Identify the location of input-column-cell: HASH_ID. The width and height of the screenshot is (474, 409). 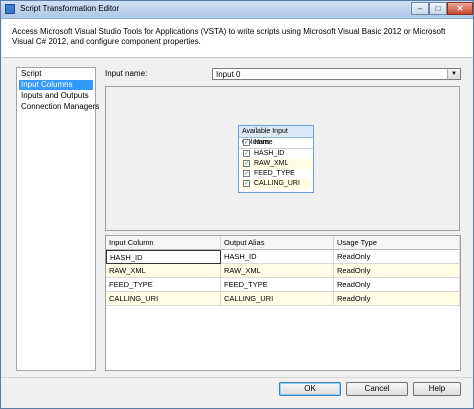
(163, 257).